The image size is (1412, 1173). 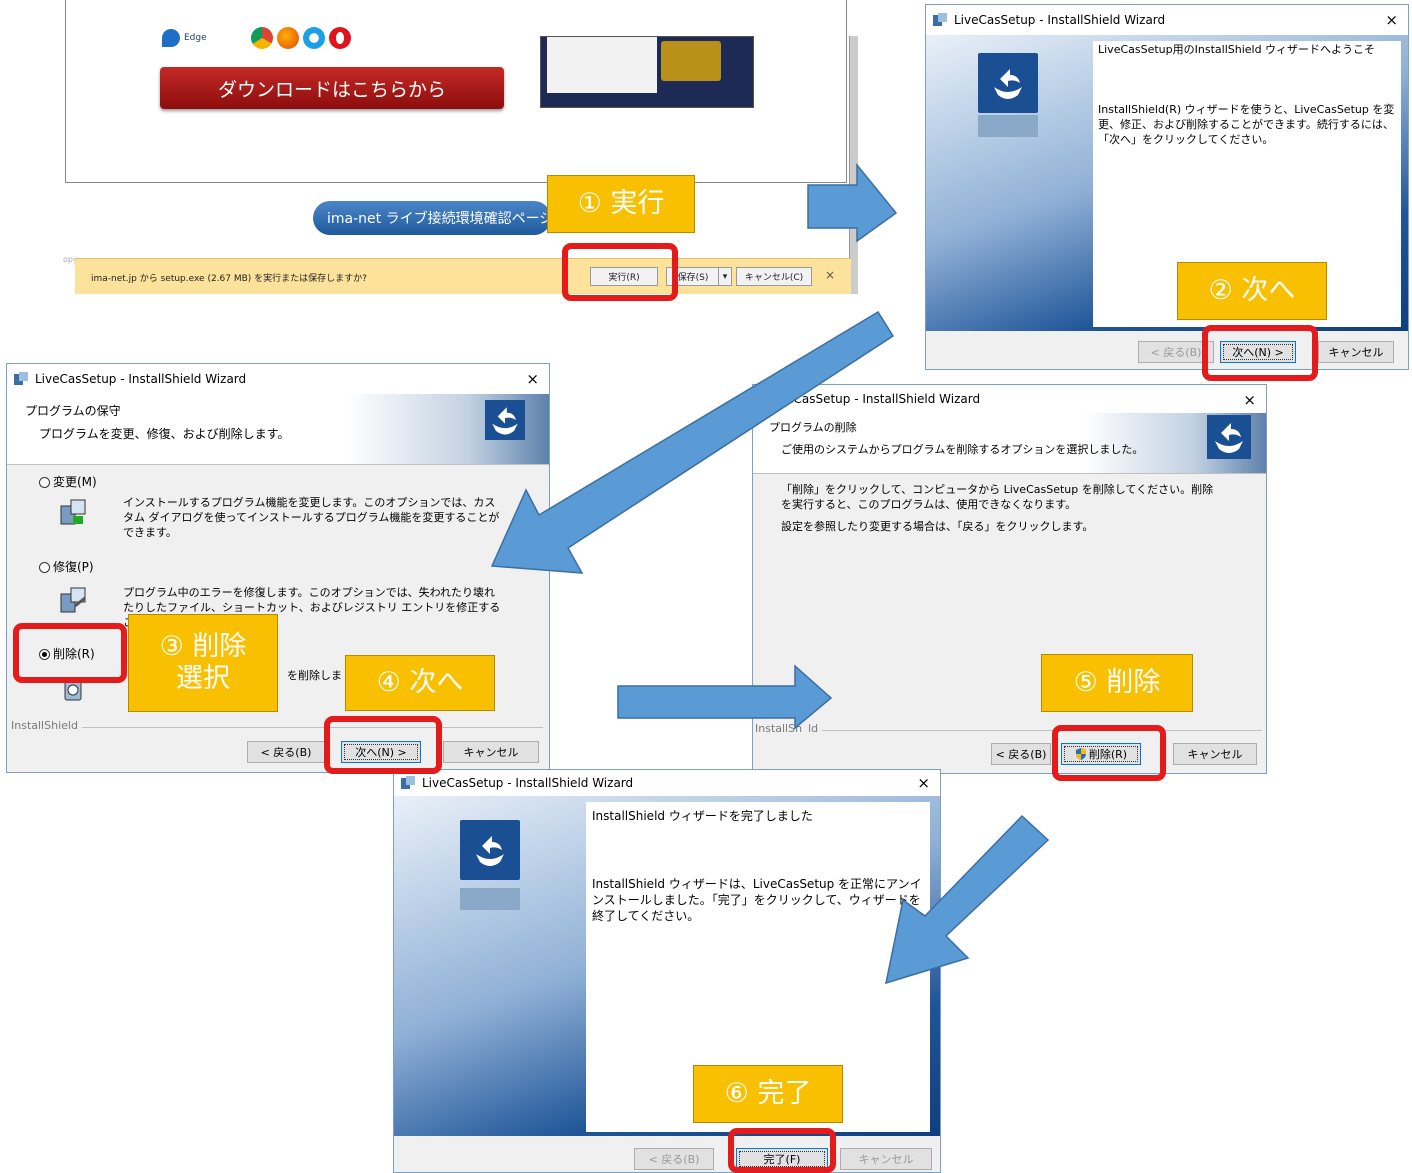 What do you see at coordinates (203, 678) in the screenshot?
I see `step3-line2: 選択` at bounding box center [203, 678].